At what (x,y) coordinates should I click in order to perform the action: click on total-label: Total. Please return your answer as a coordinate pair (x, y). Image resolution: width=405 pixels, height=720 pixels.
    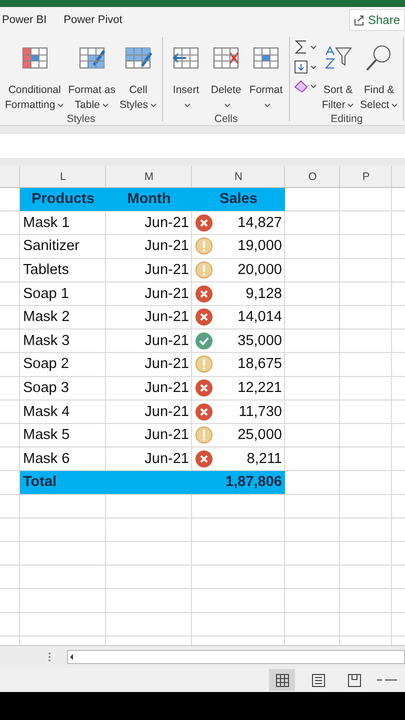
    Looking at the image, I should click on (106, 482).